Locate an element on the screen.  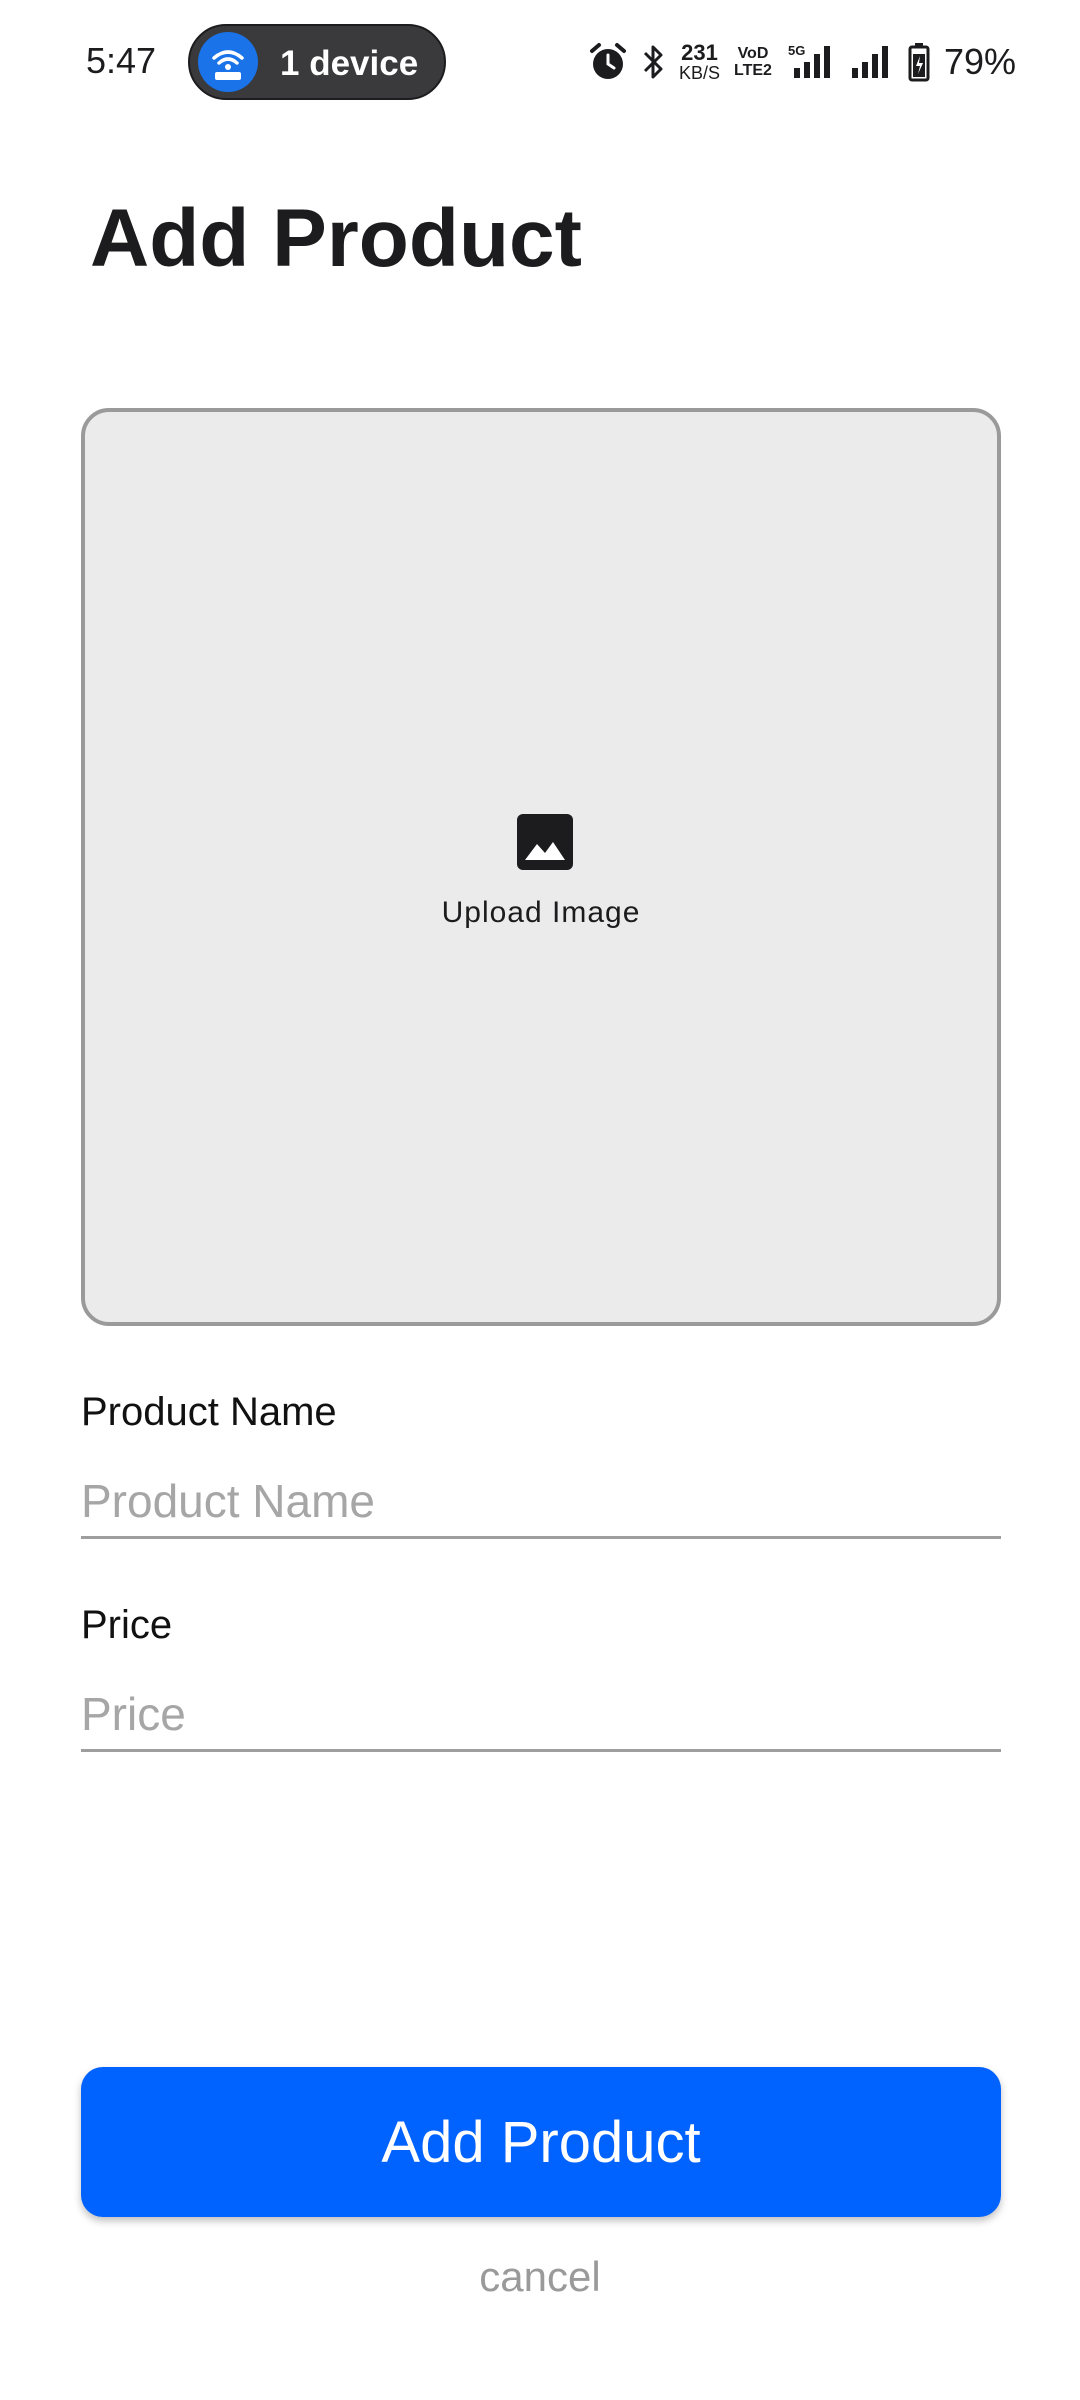
volte-indicator: VoD LTE2 is located at coordinates (753, 62).